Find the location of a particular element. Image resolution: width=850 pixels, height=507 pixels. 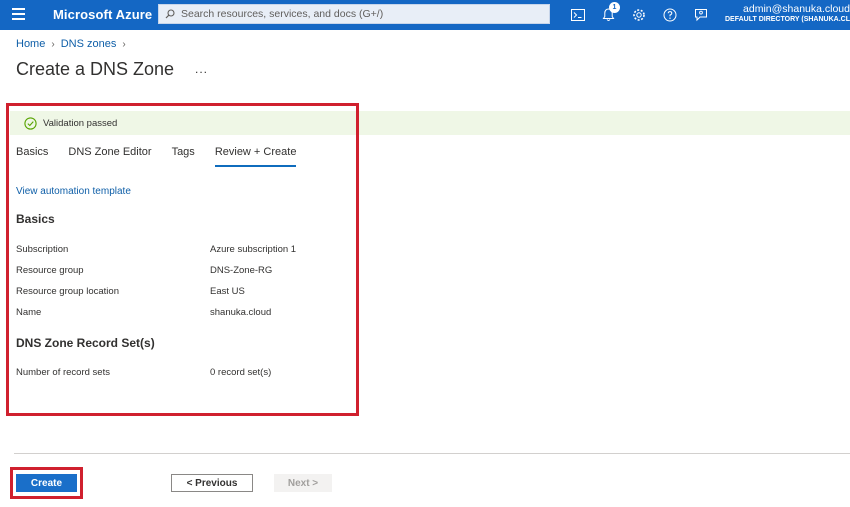

gear-icon is located at coordinates (639, 15).